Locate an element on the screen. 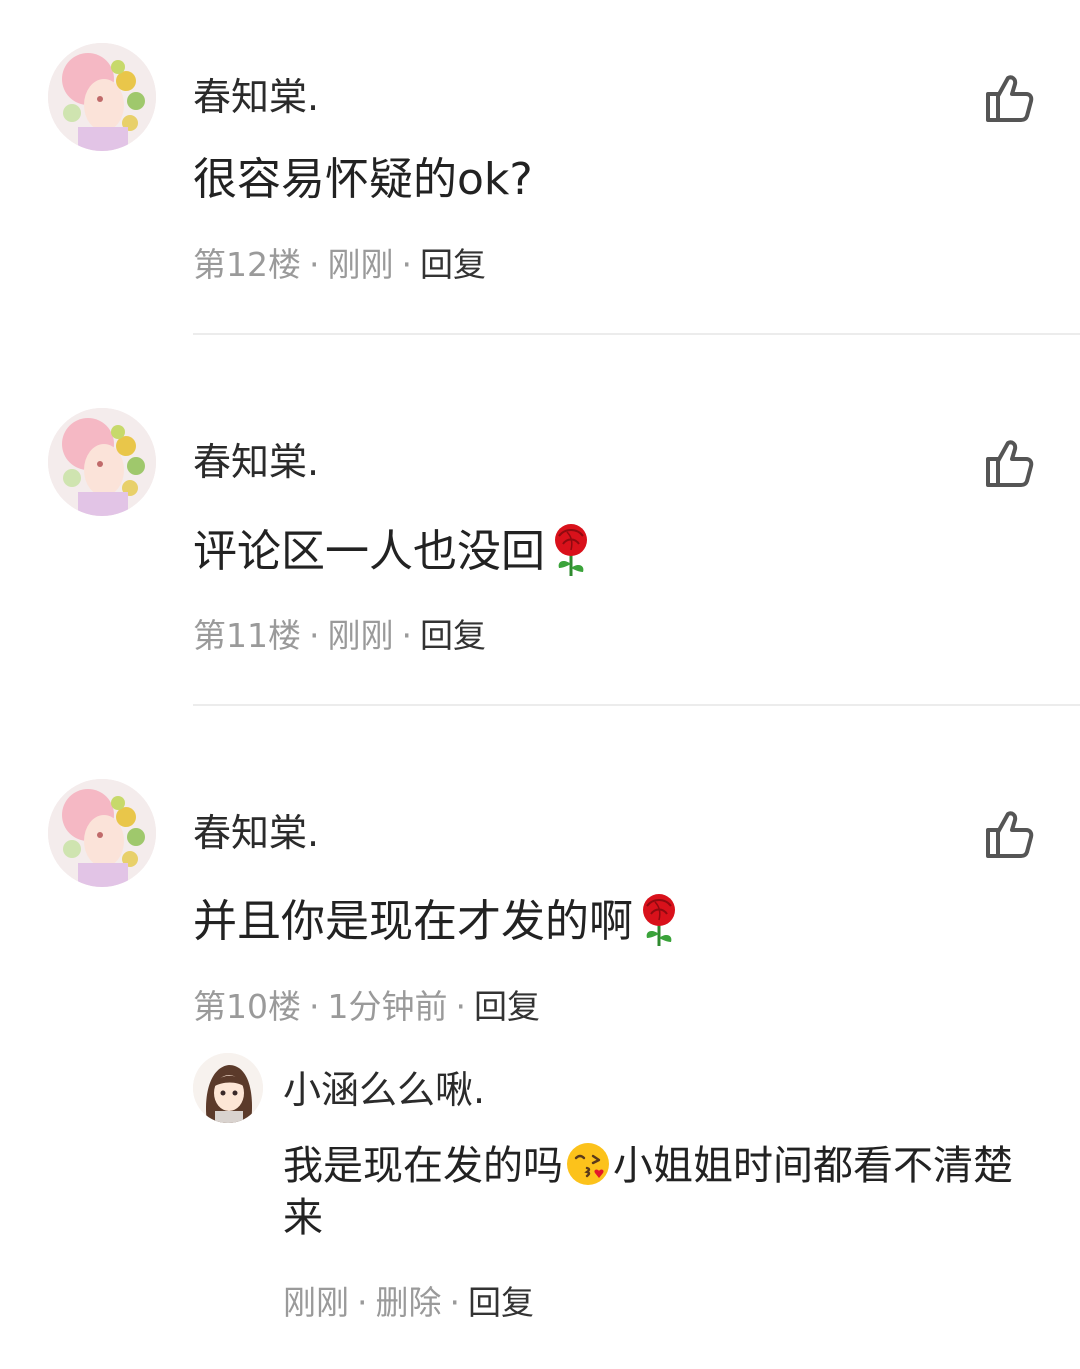 The height and width of the screenshot is (1369, 1080). comment-text-body: 评论区一人也没回 is located at coordinates (369, 551).